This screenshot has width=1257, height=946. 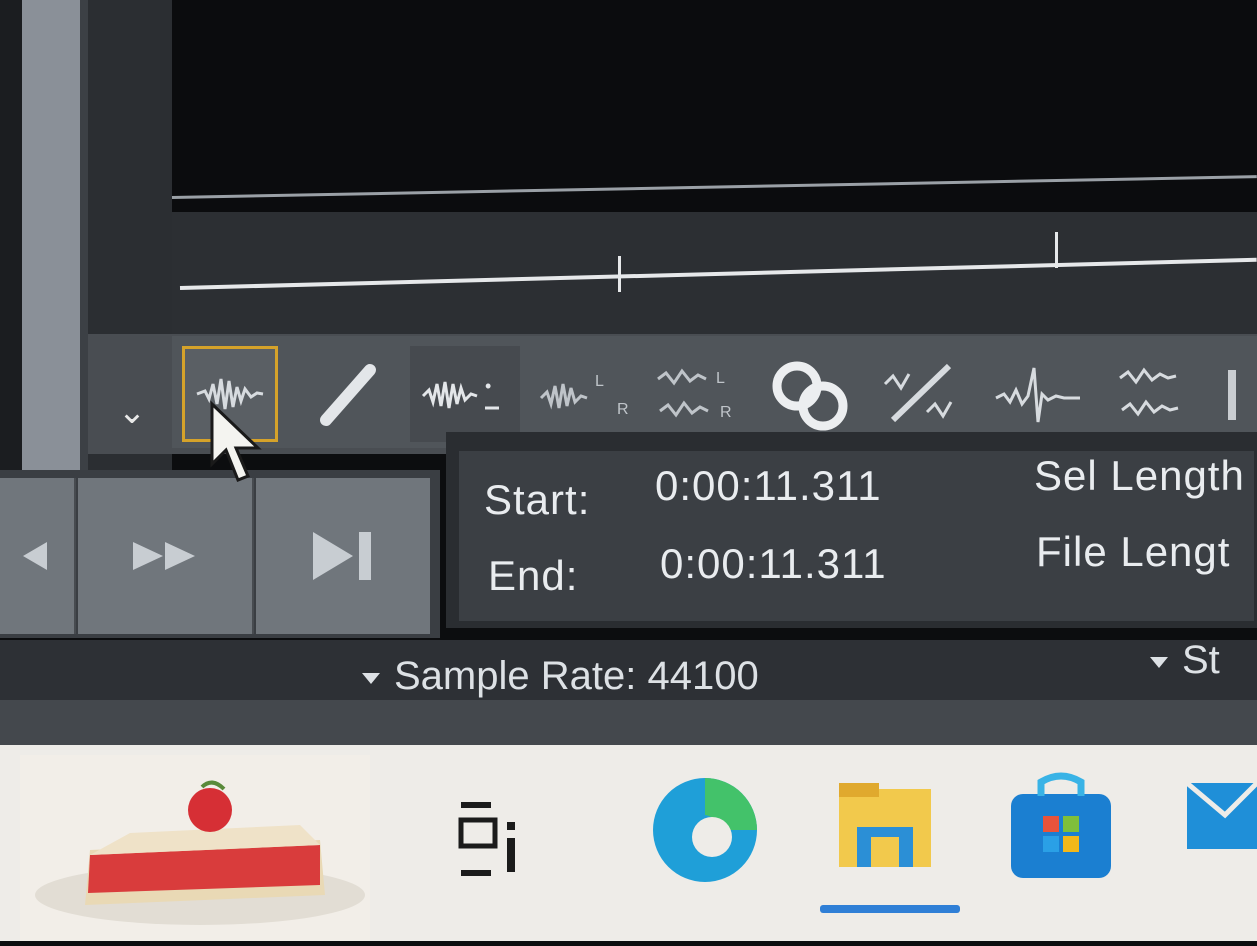 I want to click on folder-icon, so click(x=885, y=825).